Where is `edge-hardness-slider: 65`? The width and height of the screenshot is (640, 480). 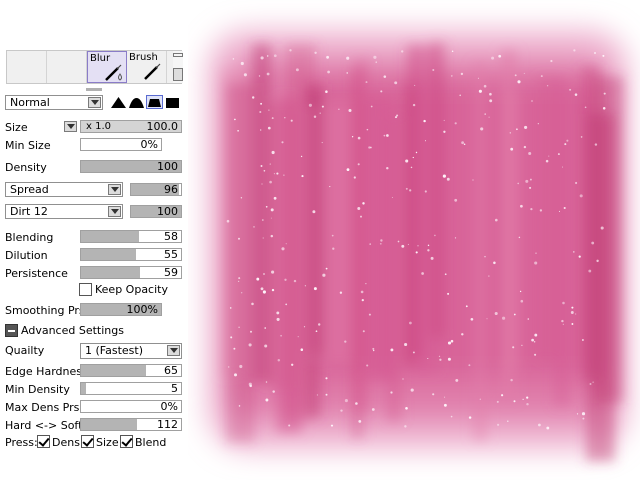 edge-hardness-slider: 65 is located at coordinates (131, 370).